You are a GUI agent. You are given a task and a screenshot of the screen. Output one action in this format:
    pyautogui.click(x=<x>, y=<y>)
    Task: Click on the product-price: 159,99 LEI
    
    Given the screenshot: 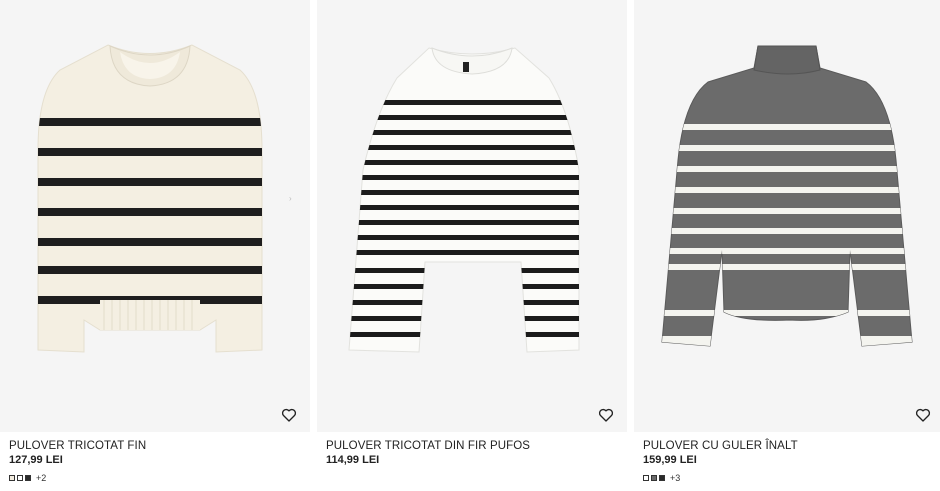 What is the action you would take?
    pyautogui.click(x=670, y=460)
    